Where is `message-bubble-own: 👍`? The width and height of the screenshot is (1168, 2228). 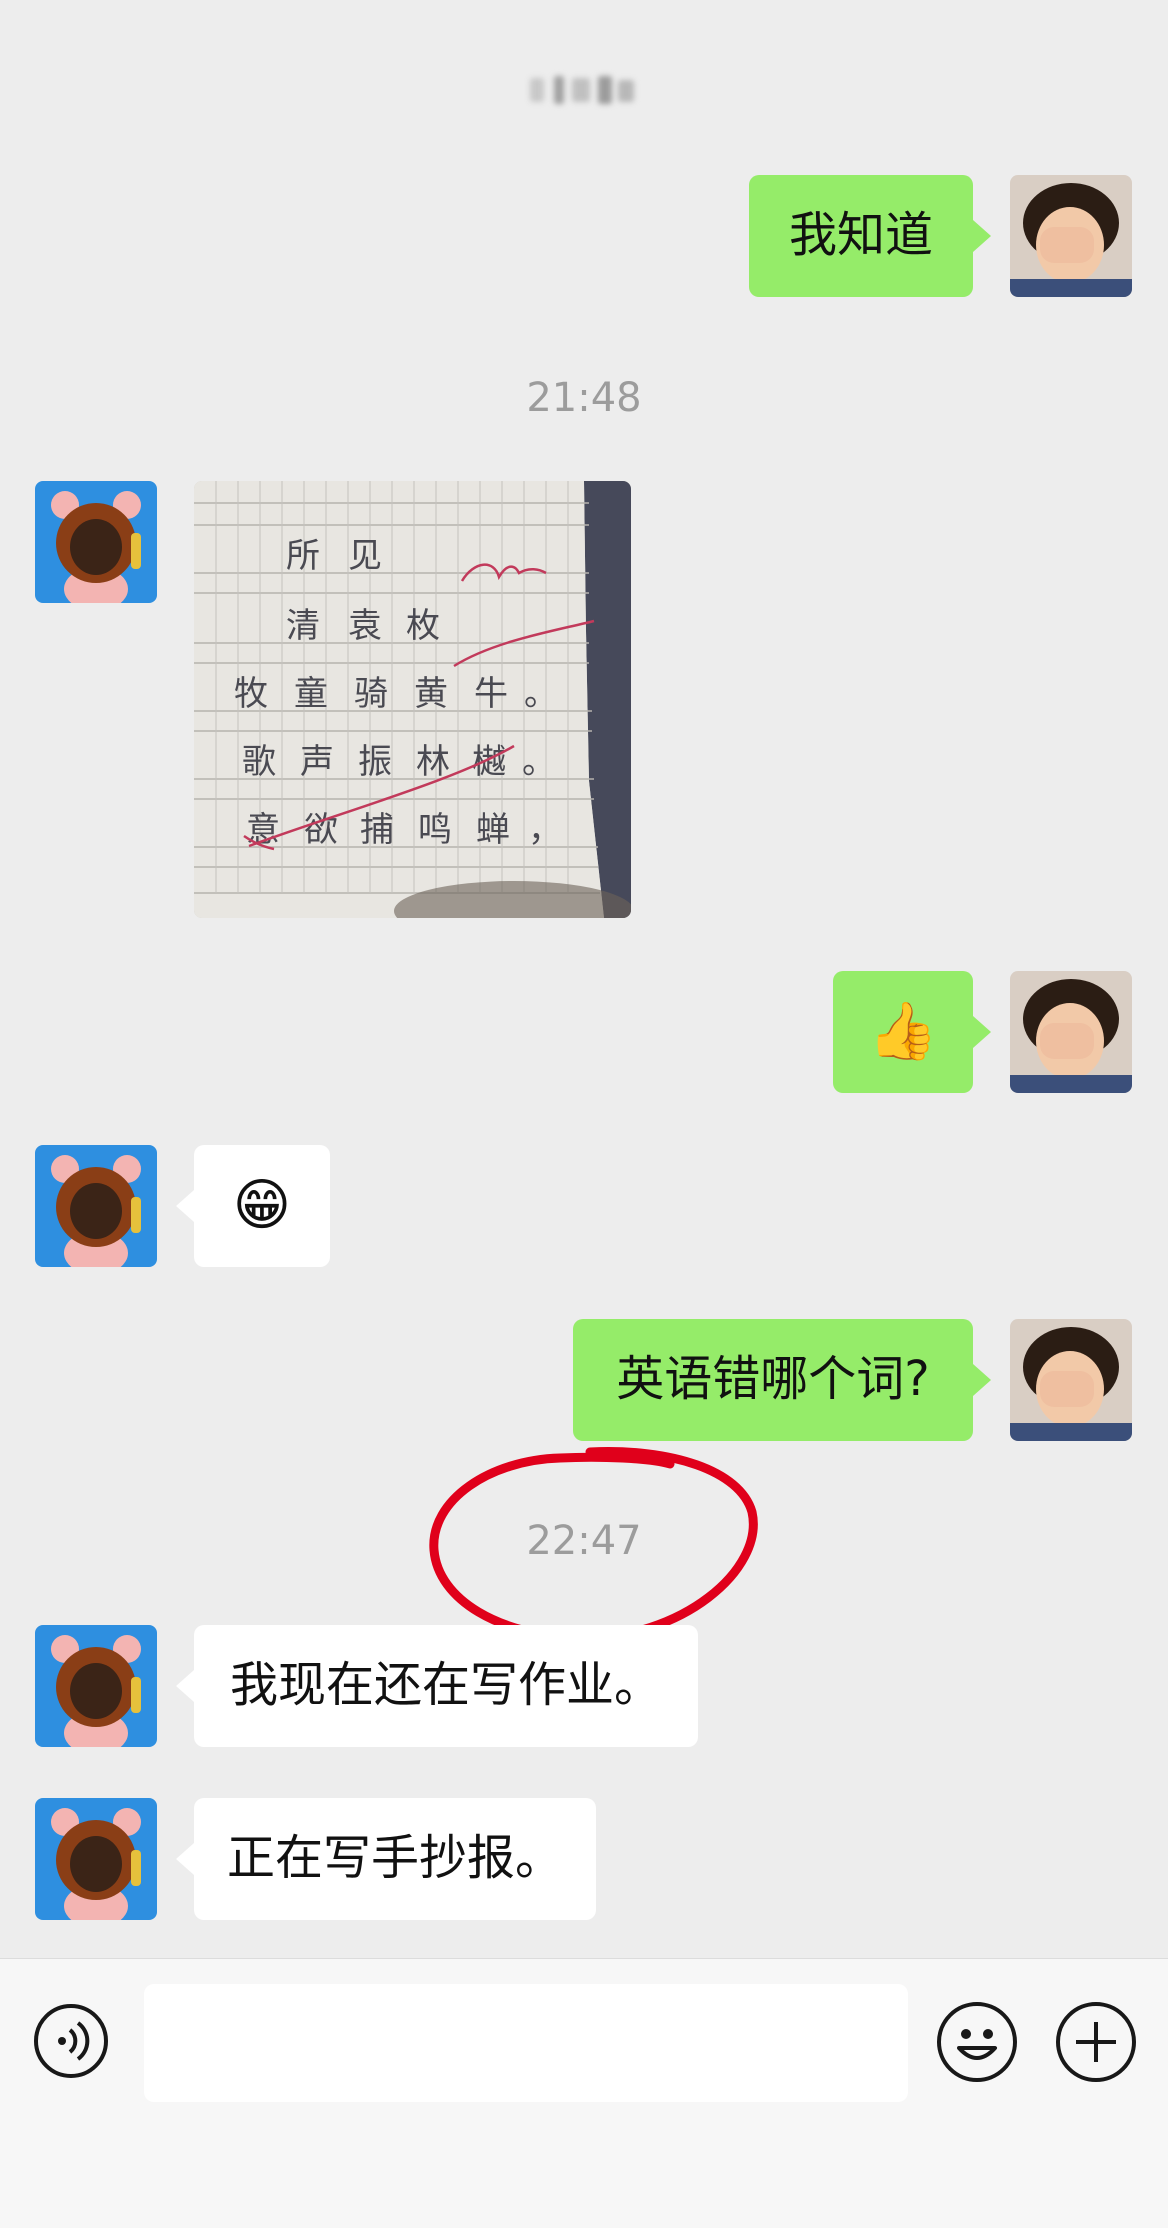 message-bubble-own: 👍 is located at coordinates (912, 1032).